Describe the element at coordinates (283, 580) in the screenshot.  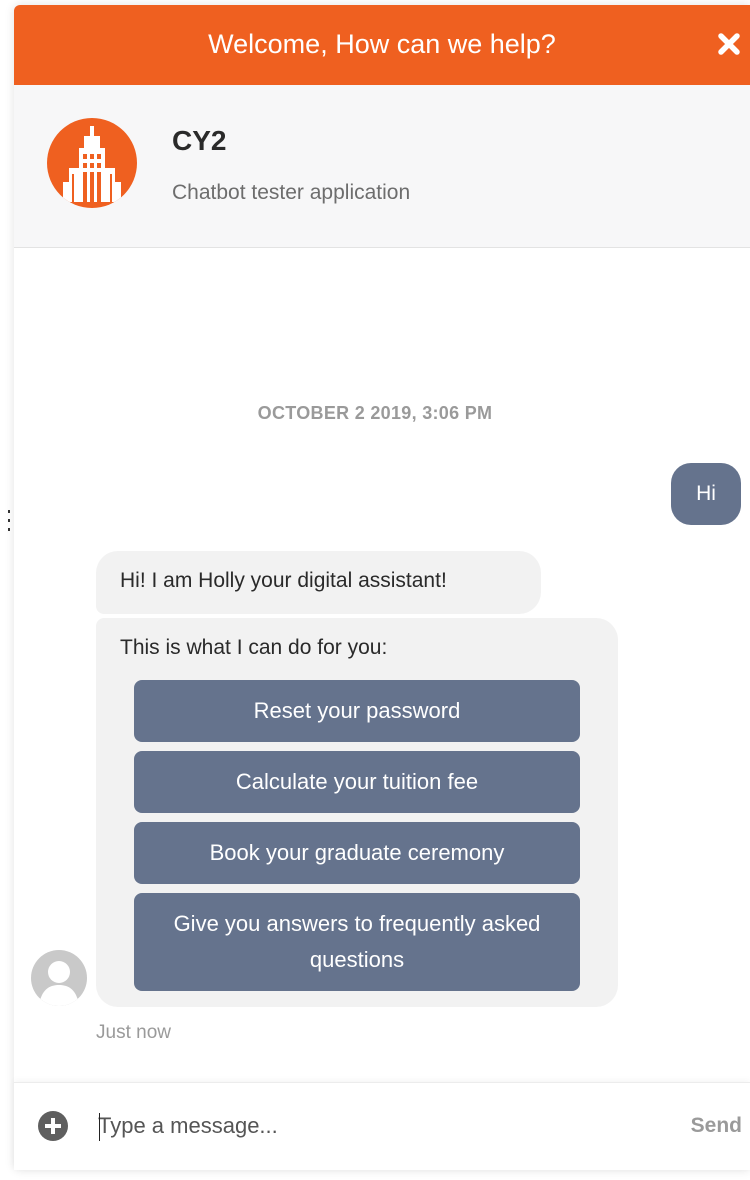
I see `bot-greeting-text: Hi! I am Holly your digital assistant!` at that location.